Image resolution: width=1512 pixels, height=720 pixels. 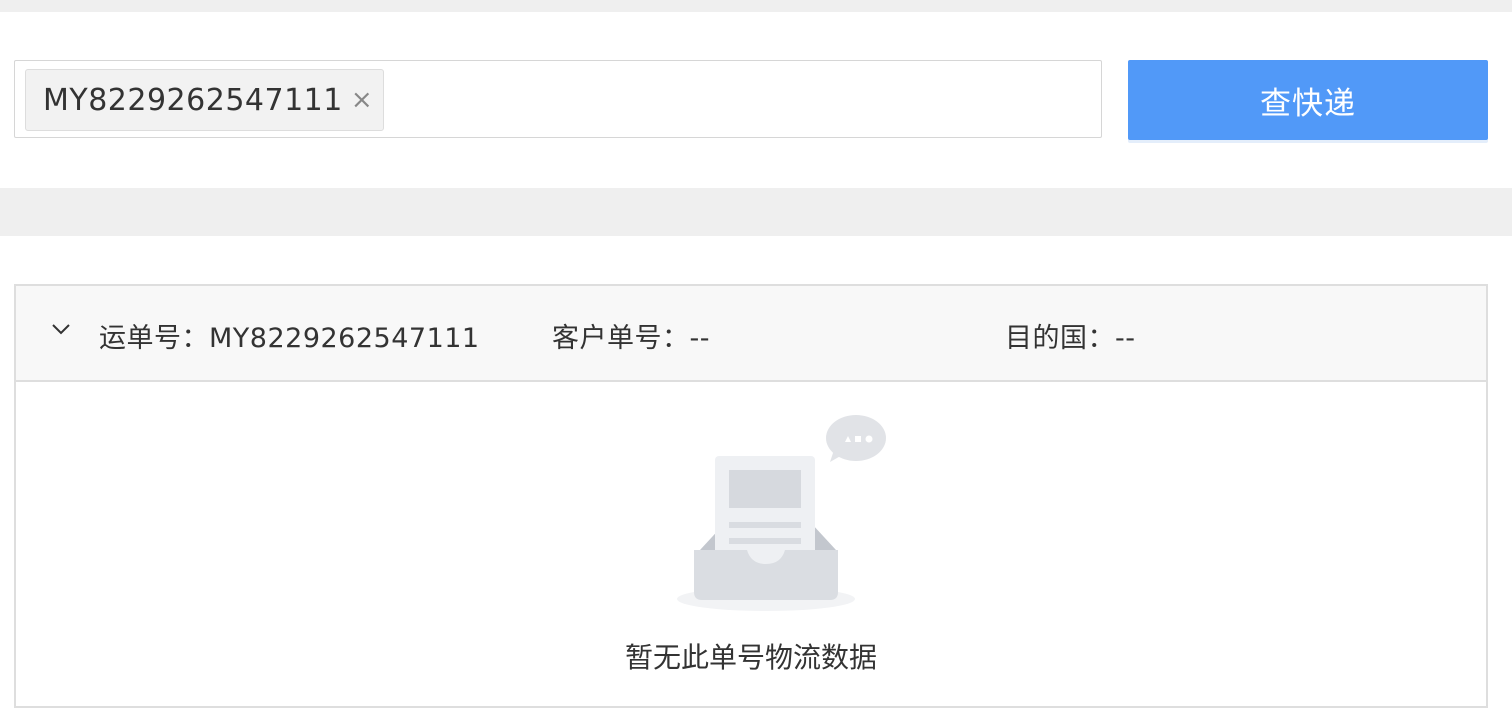 I want to click on destination-country: 目的国：--, so click(x=1070, y=338).